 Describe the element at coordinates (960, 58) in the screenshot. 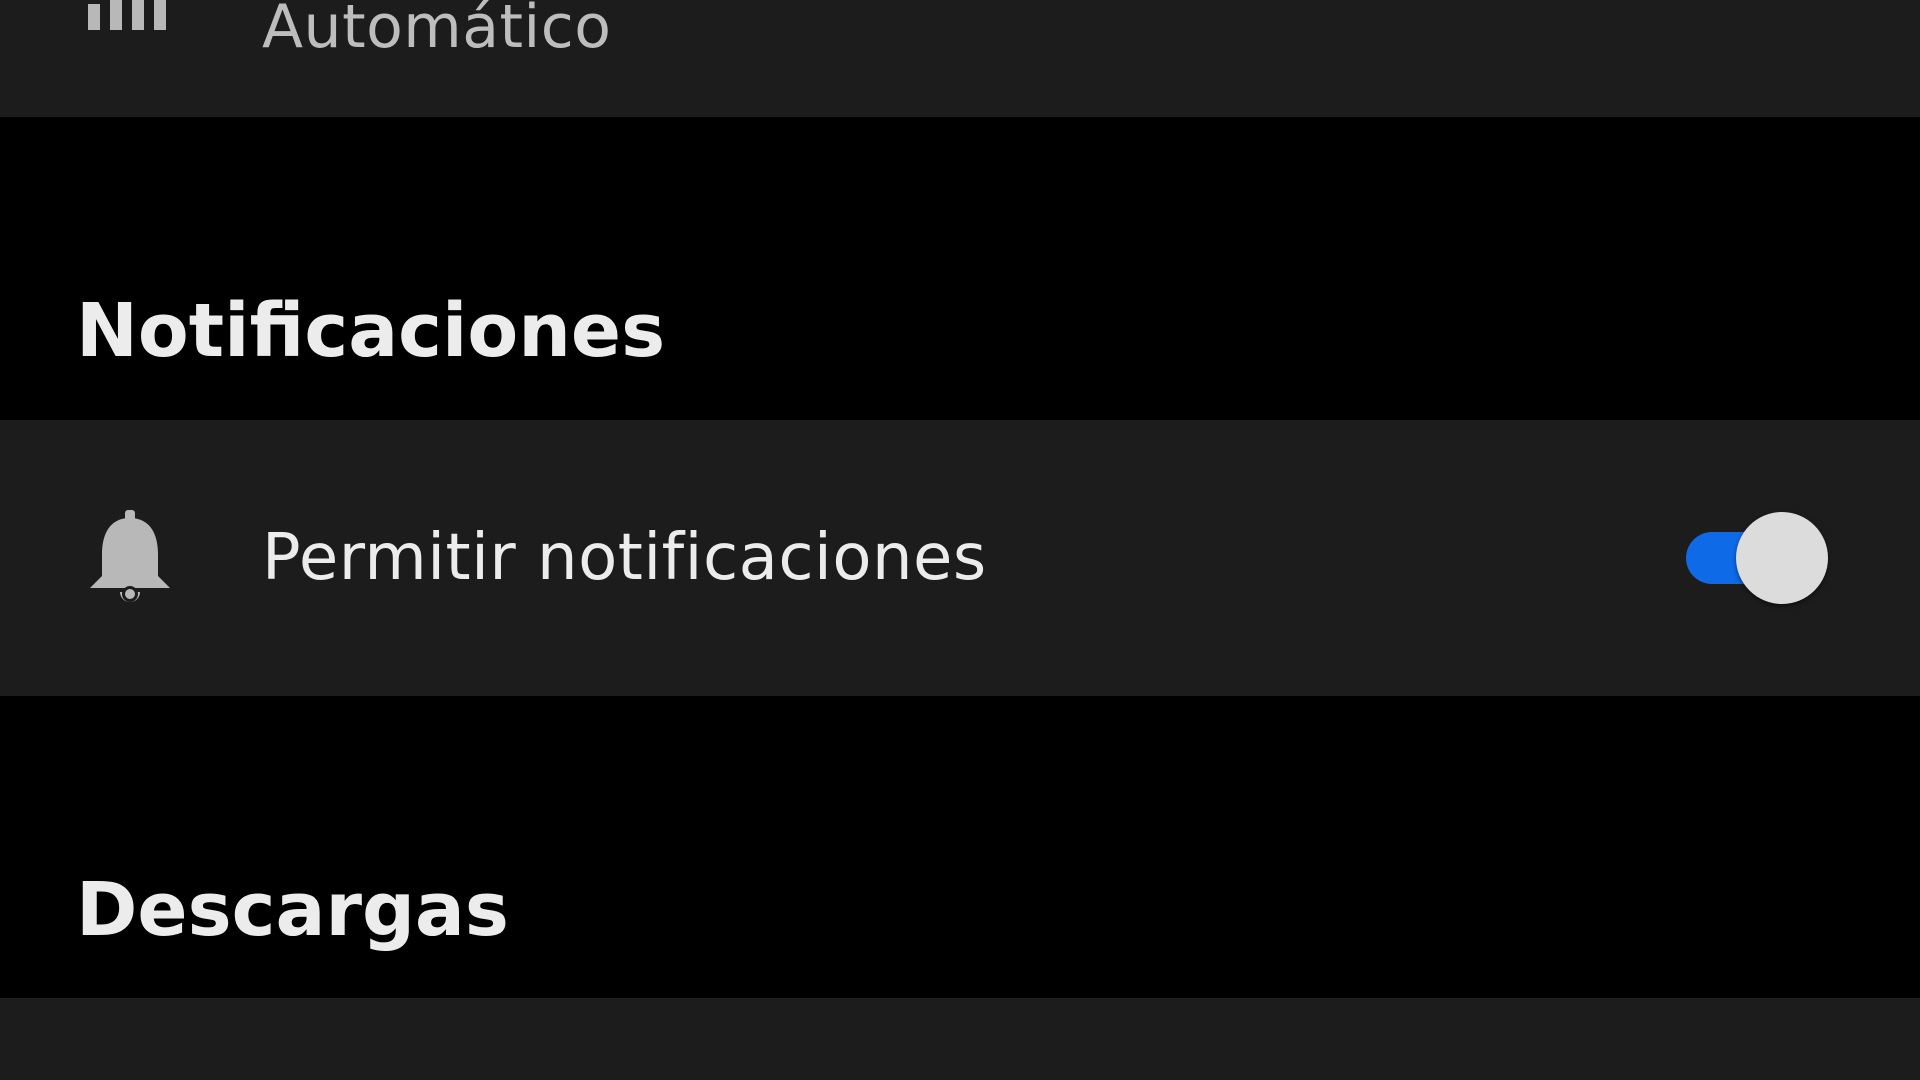

I see `video-quality-row: Automático` at that location.